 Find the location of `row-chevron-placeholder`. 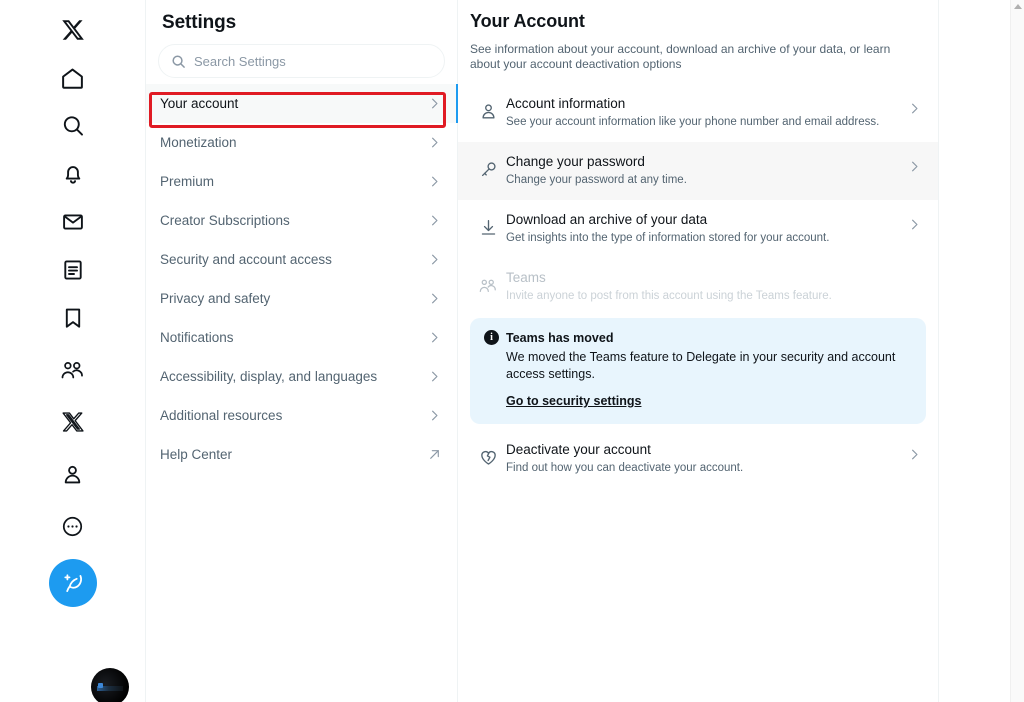

row-chevron-placeholder is located at coordinates (914, 272).